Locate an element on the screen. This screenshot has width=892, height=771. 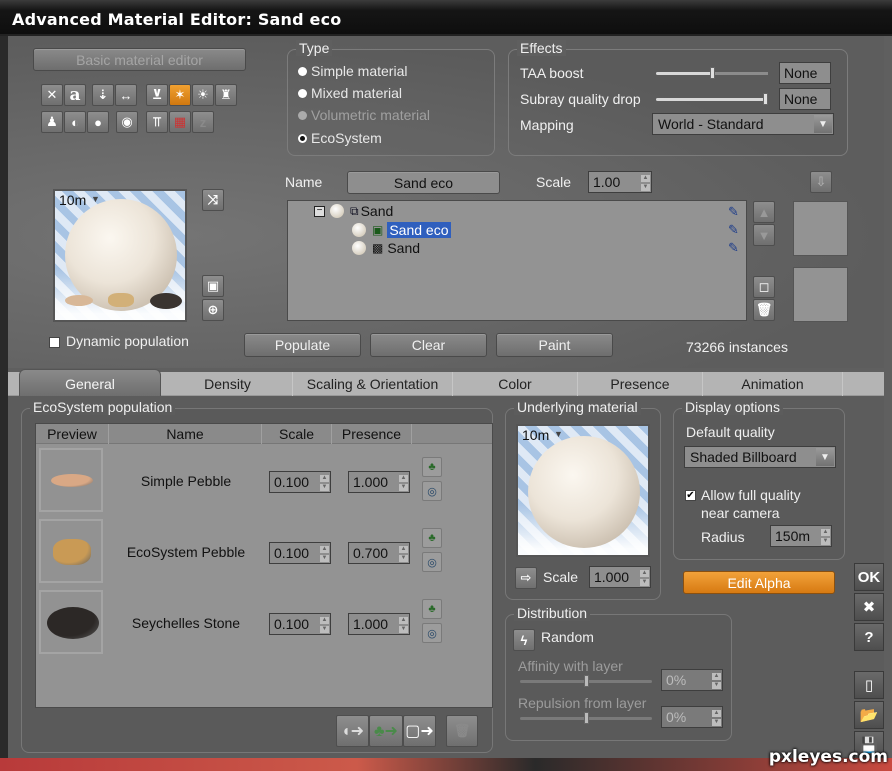
clear-button: Clear is located at coordinates (428, 345).